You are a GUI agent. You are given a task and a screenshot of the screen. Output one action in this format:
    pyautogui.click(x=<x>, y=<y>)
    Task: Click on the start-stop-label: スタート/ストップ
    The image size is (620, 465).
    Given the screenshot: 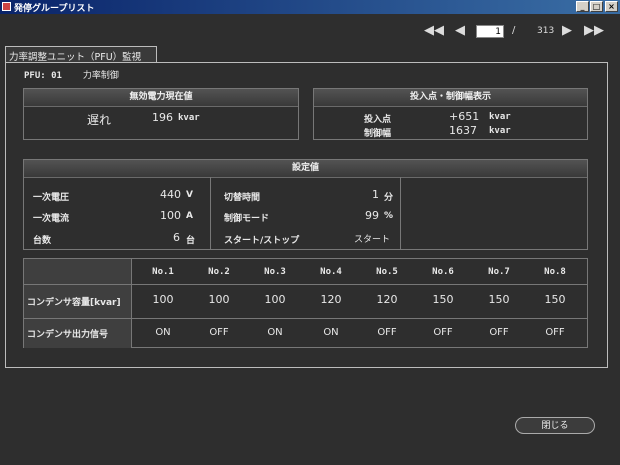 What is the action you would take?
    pyautogui.click(x=262, y=241)
    